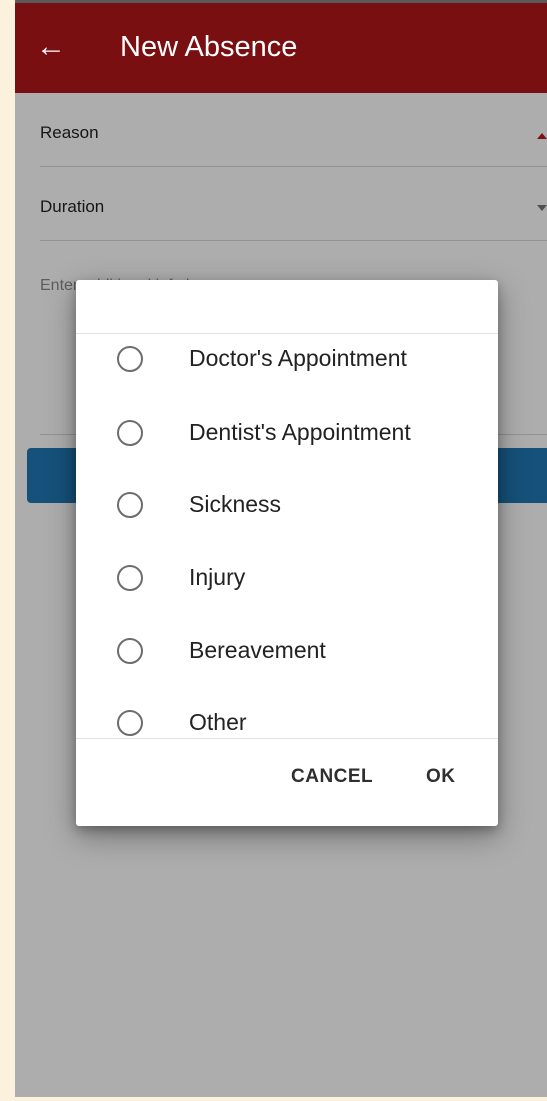  I want to click on option-bereavement: Bereavement, so click(287, 651).